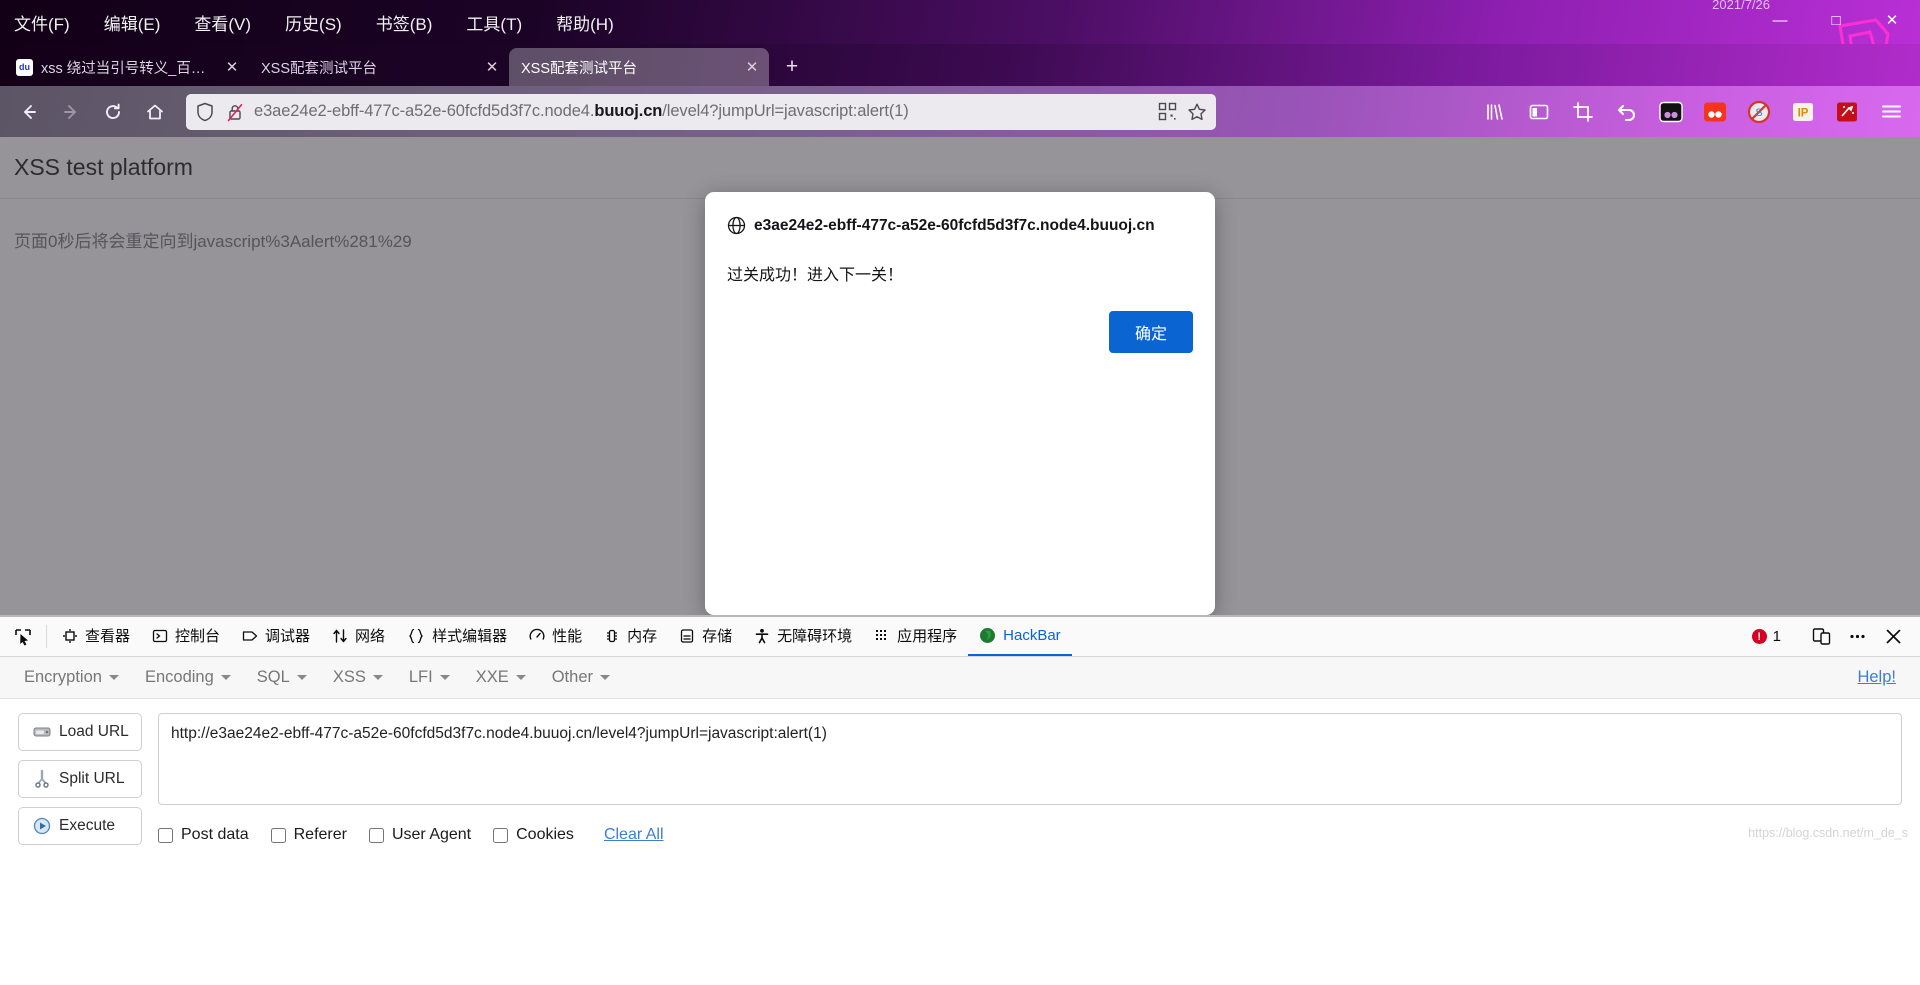 Image resolution: width=1920 pixels, height=985 pixels. Describe the element at coordinates (785, 111) in the screenshot. I see `url-suffix: /level4?jumpUrl=javascript:alert(1)` at that location.